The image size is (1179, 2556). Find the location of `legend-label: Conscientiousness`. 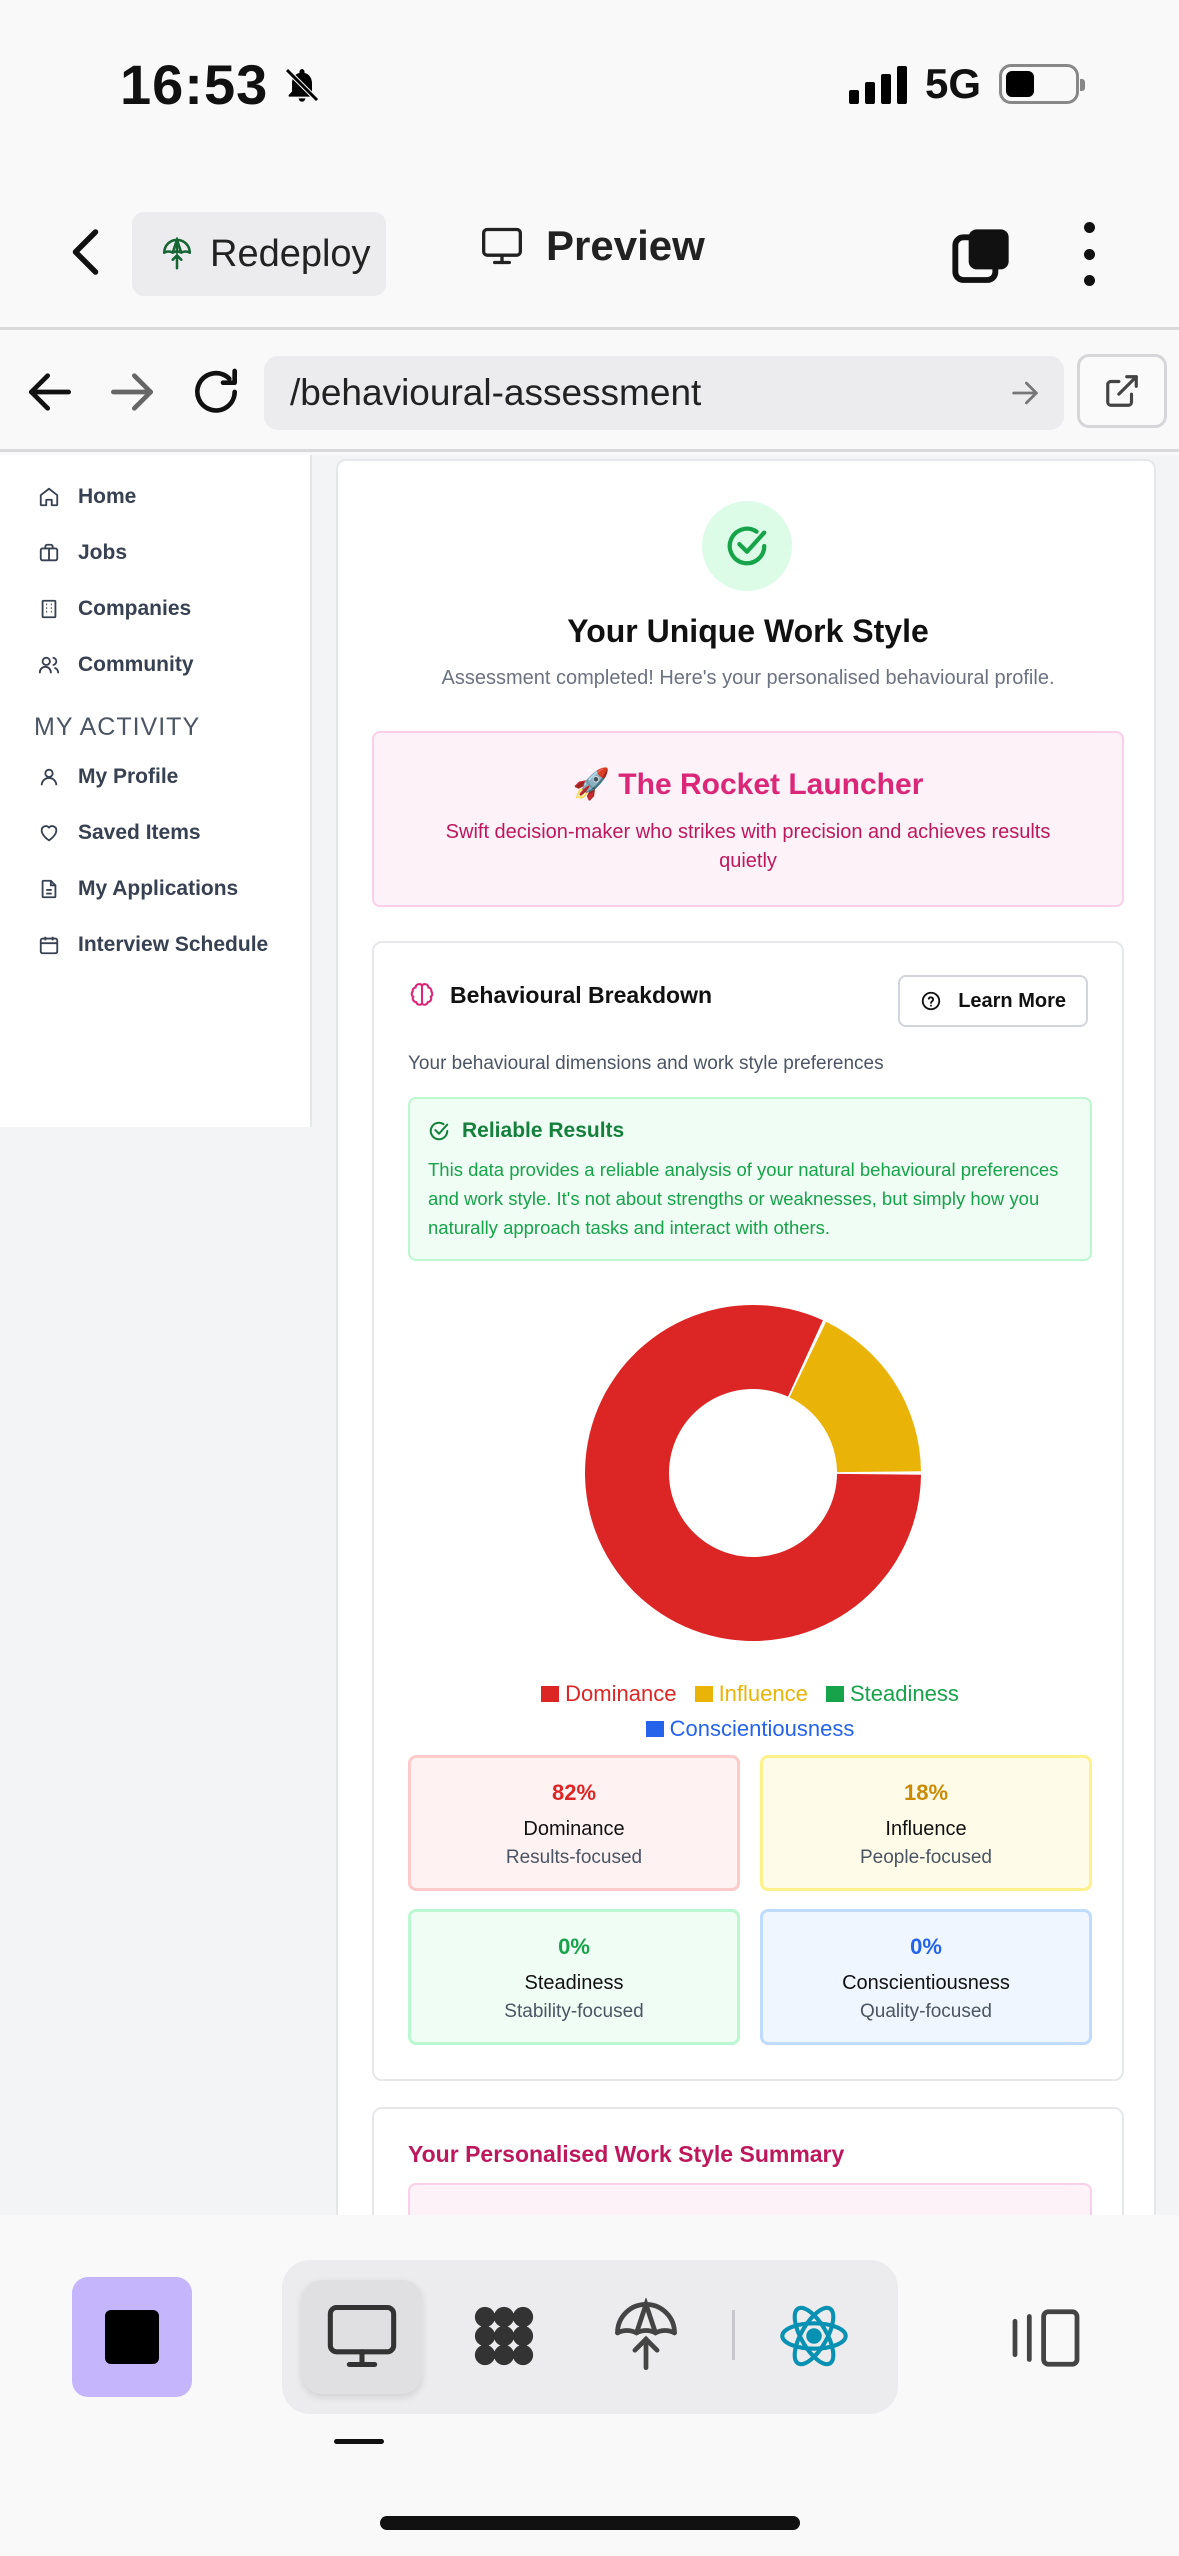

legend-label: Conscientiousness is located at coordinates (762, 1728).